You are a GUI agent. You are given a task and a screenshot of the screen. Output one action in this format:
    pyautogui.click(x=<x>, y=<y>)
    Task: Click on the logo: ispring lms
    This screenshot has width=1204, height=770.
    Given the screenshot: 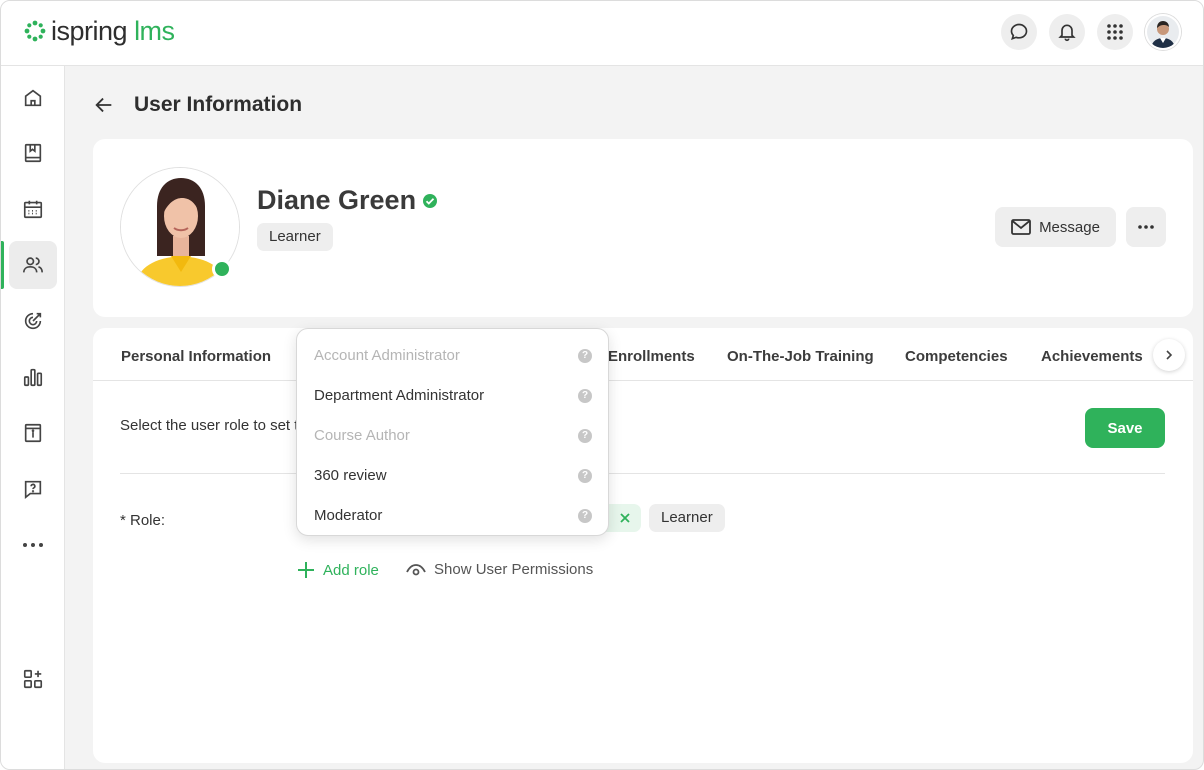 What is the action you would take?
    pyautogui.click(x=99, y=31)
    